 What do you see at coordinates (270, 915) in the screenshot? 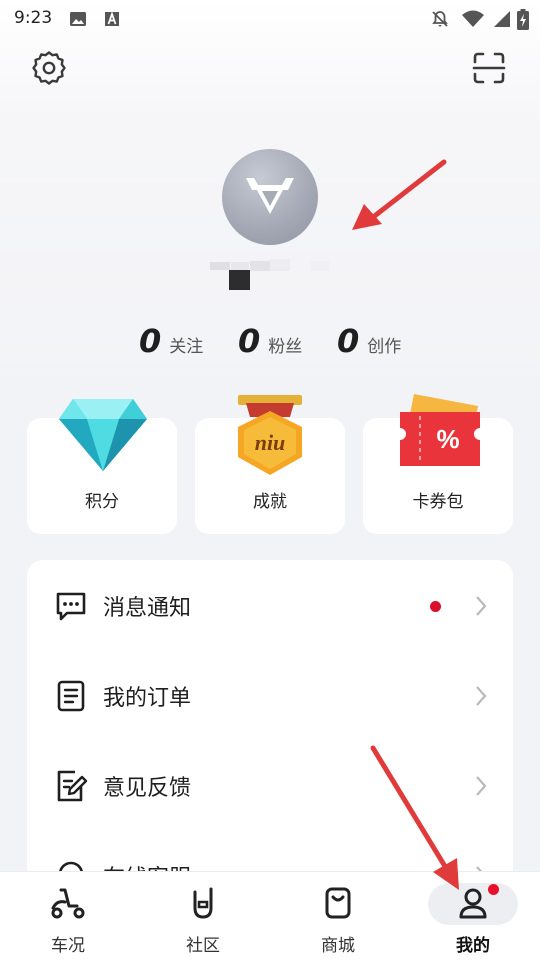
I see `bottom-tab-bar: 车况 社区 商城 我的` at bounding box center [270, 915].